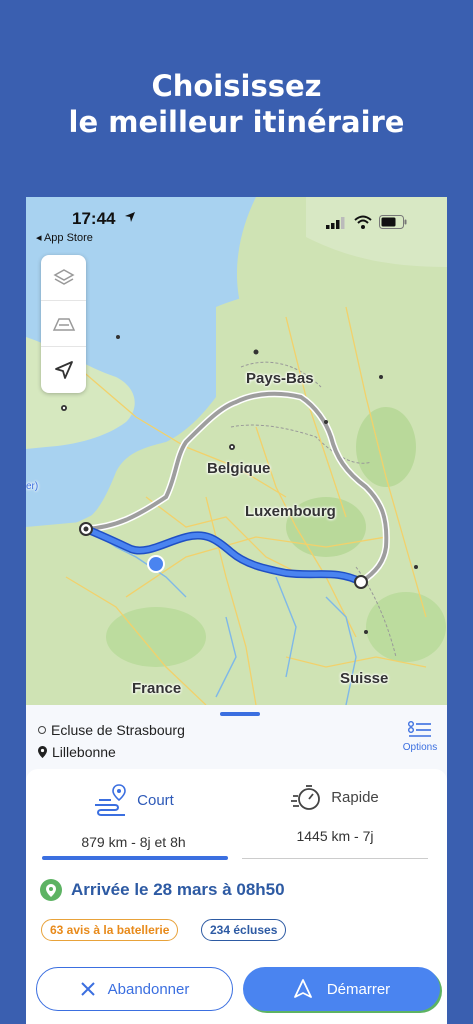 The width and height of the screenshot is (473, 1024). I want to click on status-bar: 17:44 ◂ App Store, so click(236, 222).